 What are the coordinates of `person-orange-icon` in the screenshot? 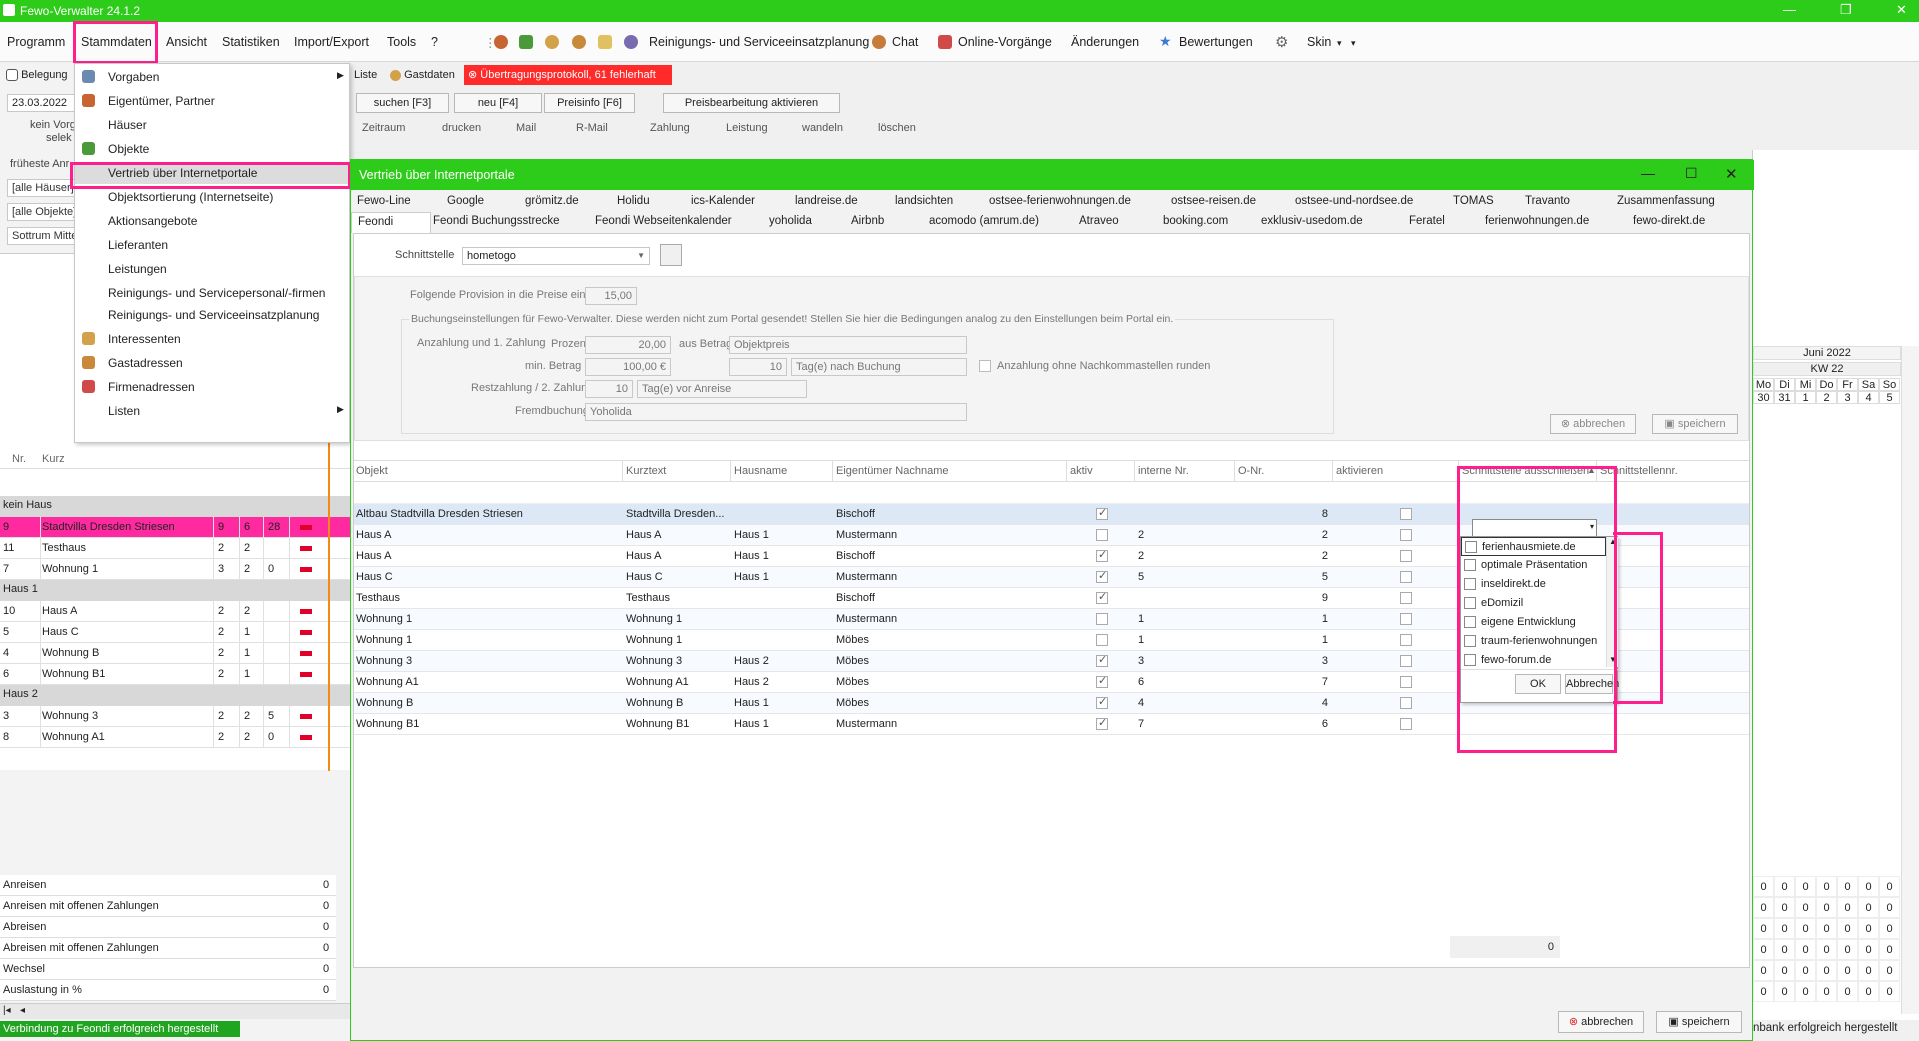 It's located at (579, 42).